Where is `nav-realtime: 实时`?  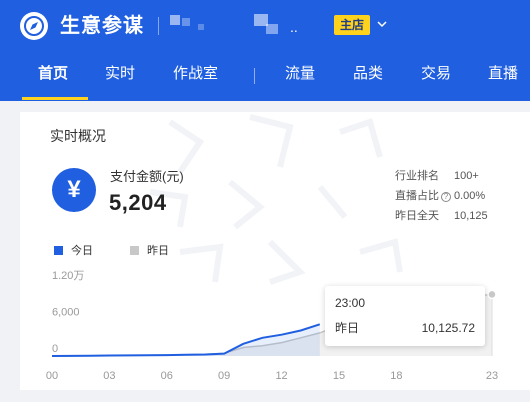
nav-realtime: 实时 is located at coordinates (120, 74).